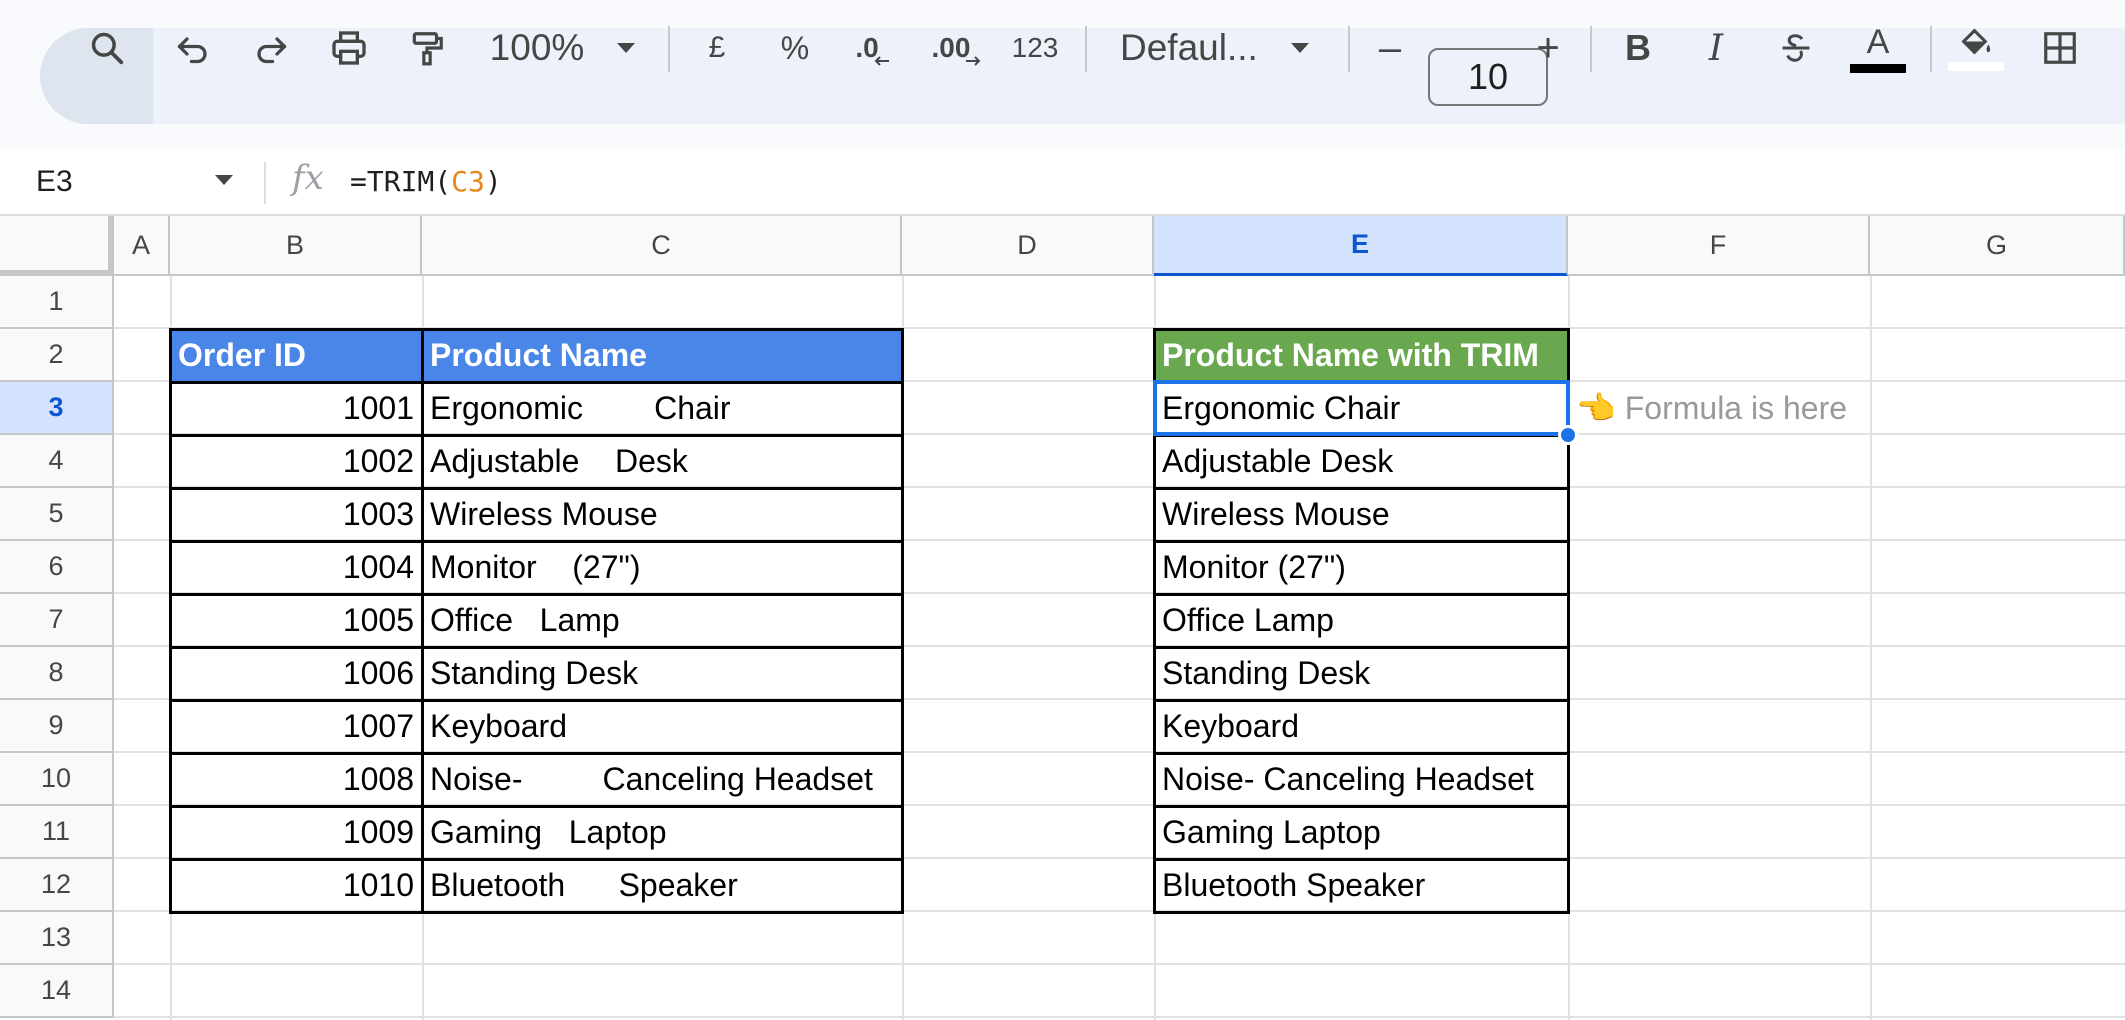 The image size is (2125, 1020). Describe the element at coordinates (296, 408) in the screenshot. I see `cell-b3: 1001` at that location.